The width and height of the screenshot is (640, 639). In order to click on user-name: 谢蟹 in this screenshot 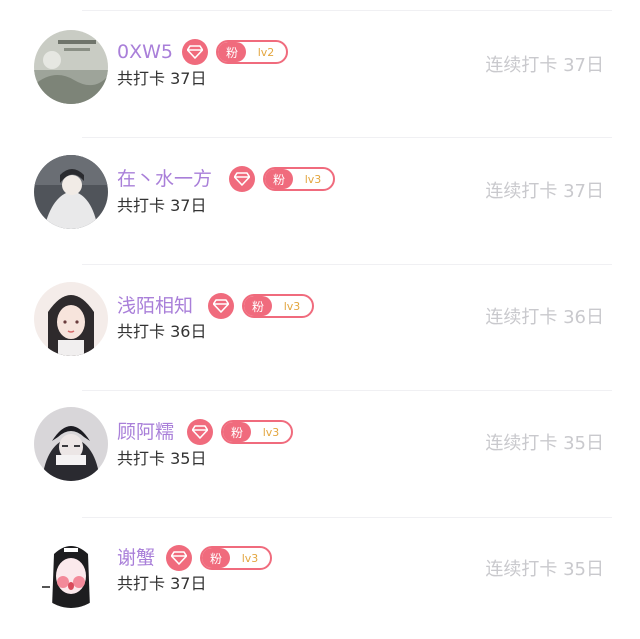, I will do `click(136, 558)`.